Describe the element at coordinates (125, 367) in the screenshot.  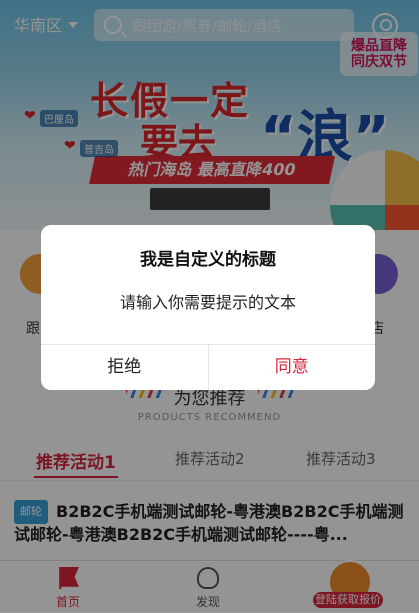
I see `reject-button: 拒绝` at that location.